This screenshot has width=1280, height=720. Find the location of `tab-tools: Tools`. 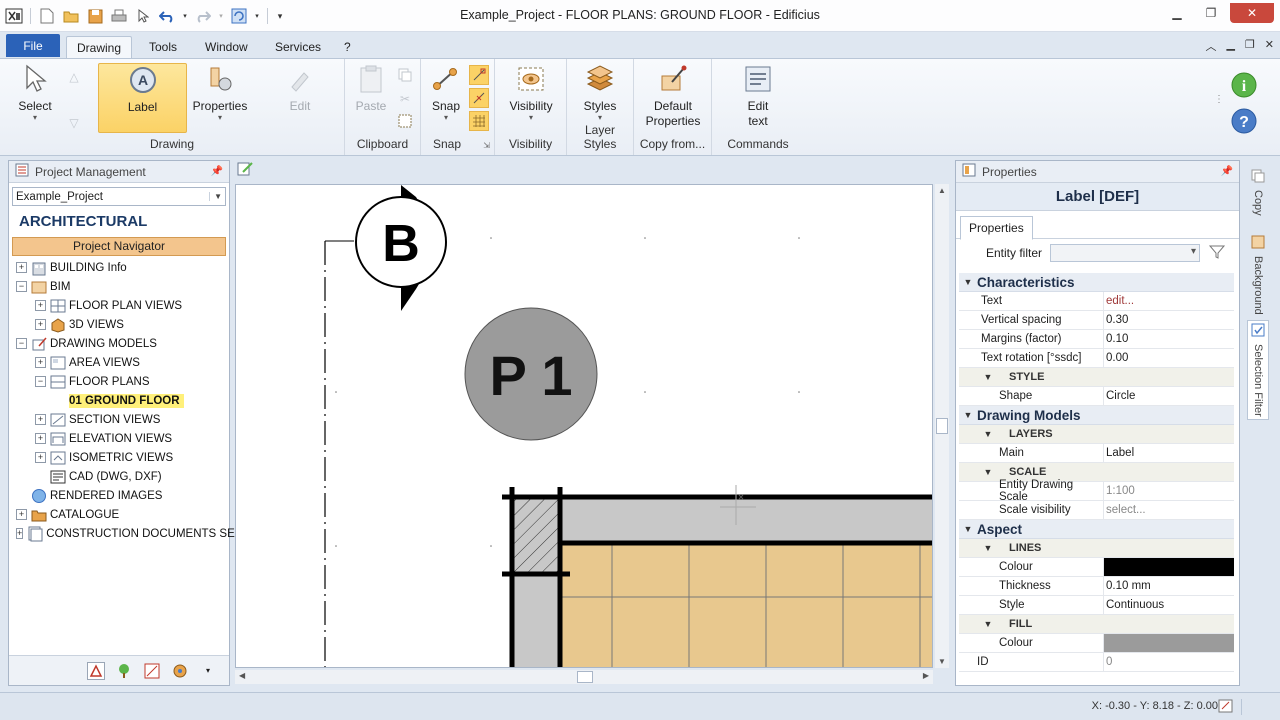

tab-tools: Tools is located at coordinates (163, 47).